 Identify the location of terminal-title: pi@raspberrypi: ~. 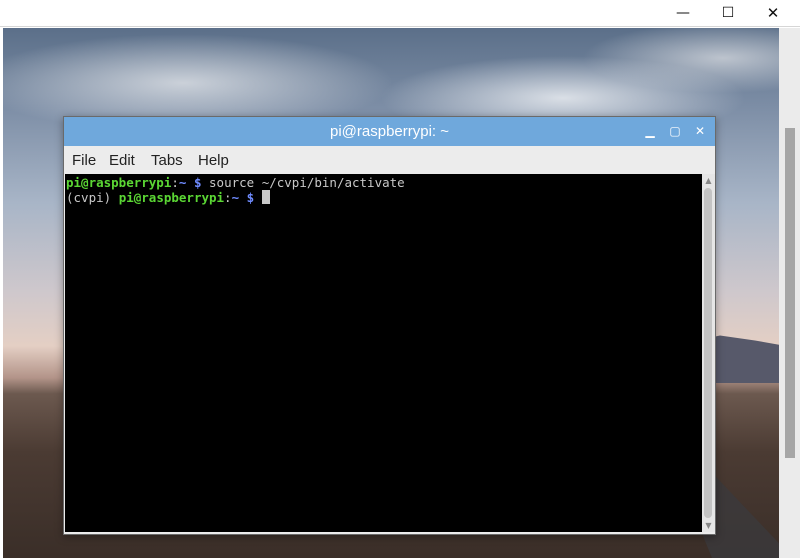
(389, 131).